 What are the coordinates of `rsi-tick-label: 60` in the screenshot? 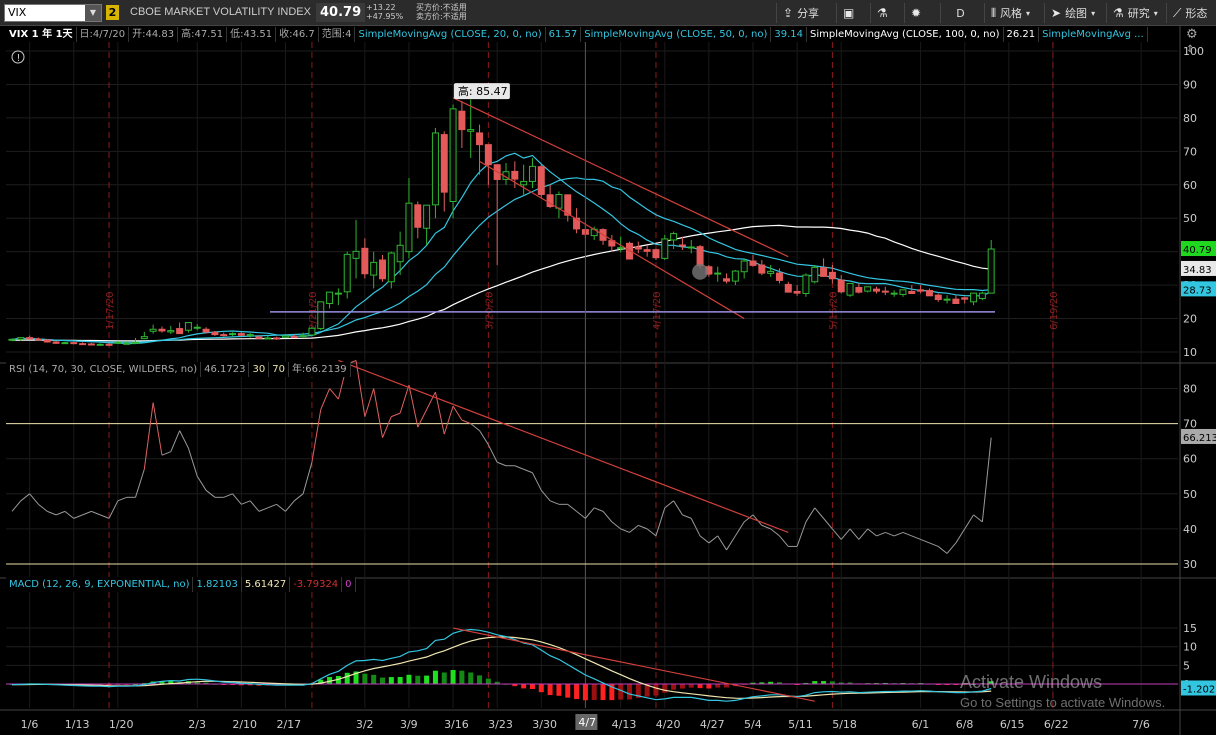 It's located at (1190, 459).